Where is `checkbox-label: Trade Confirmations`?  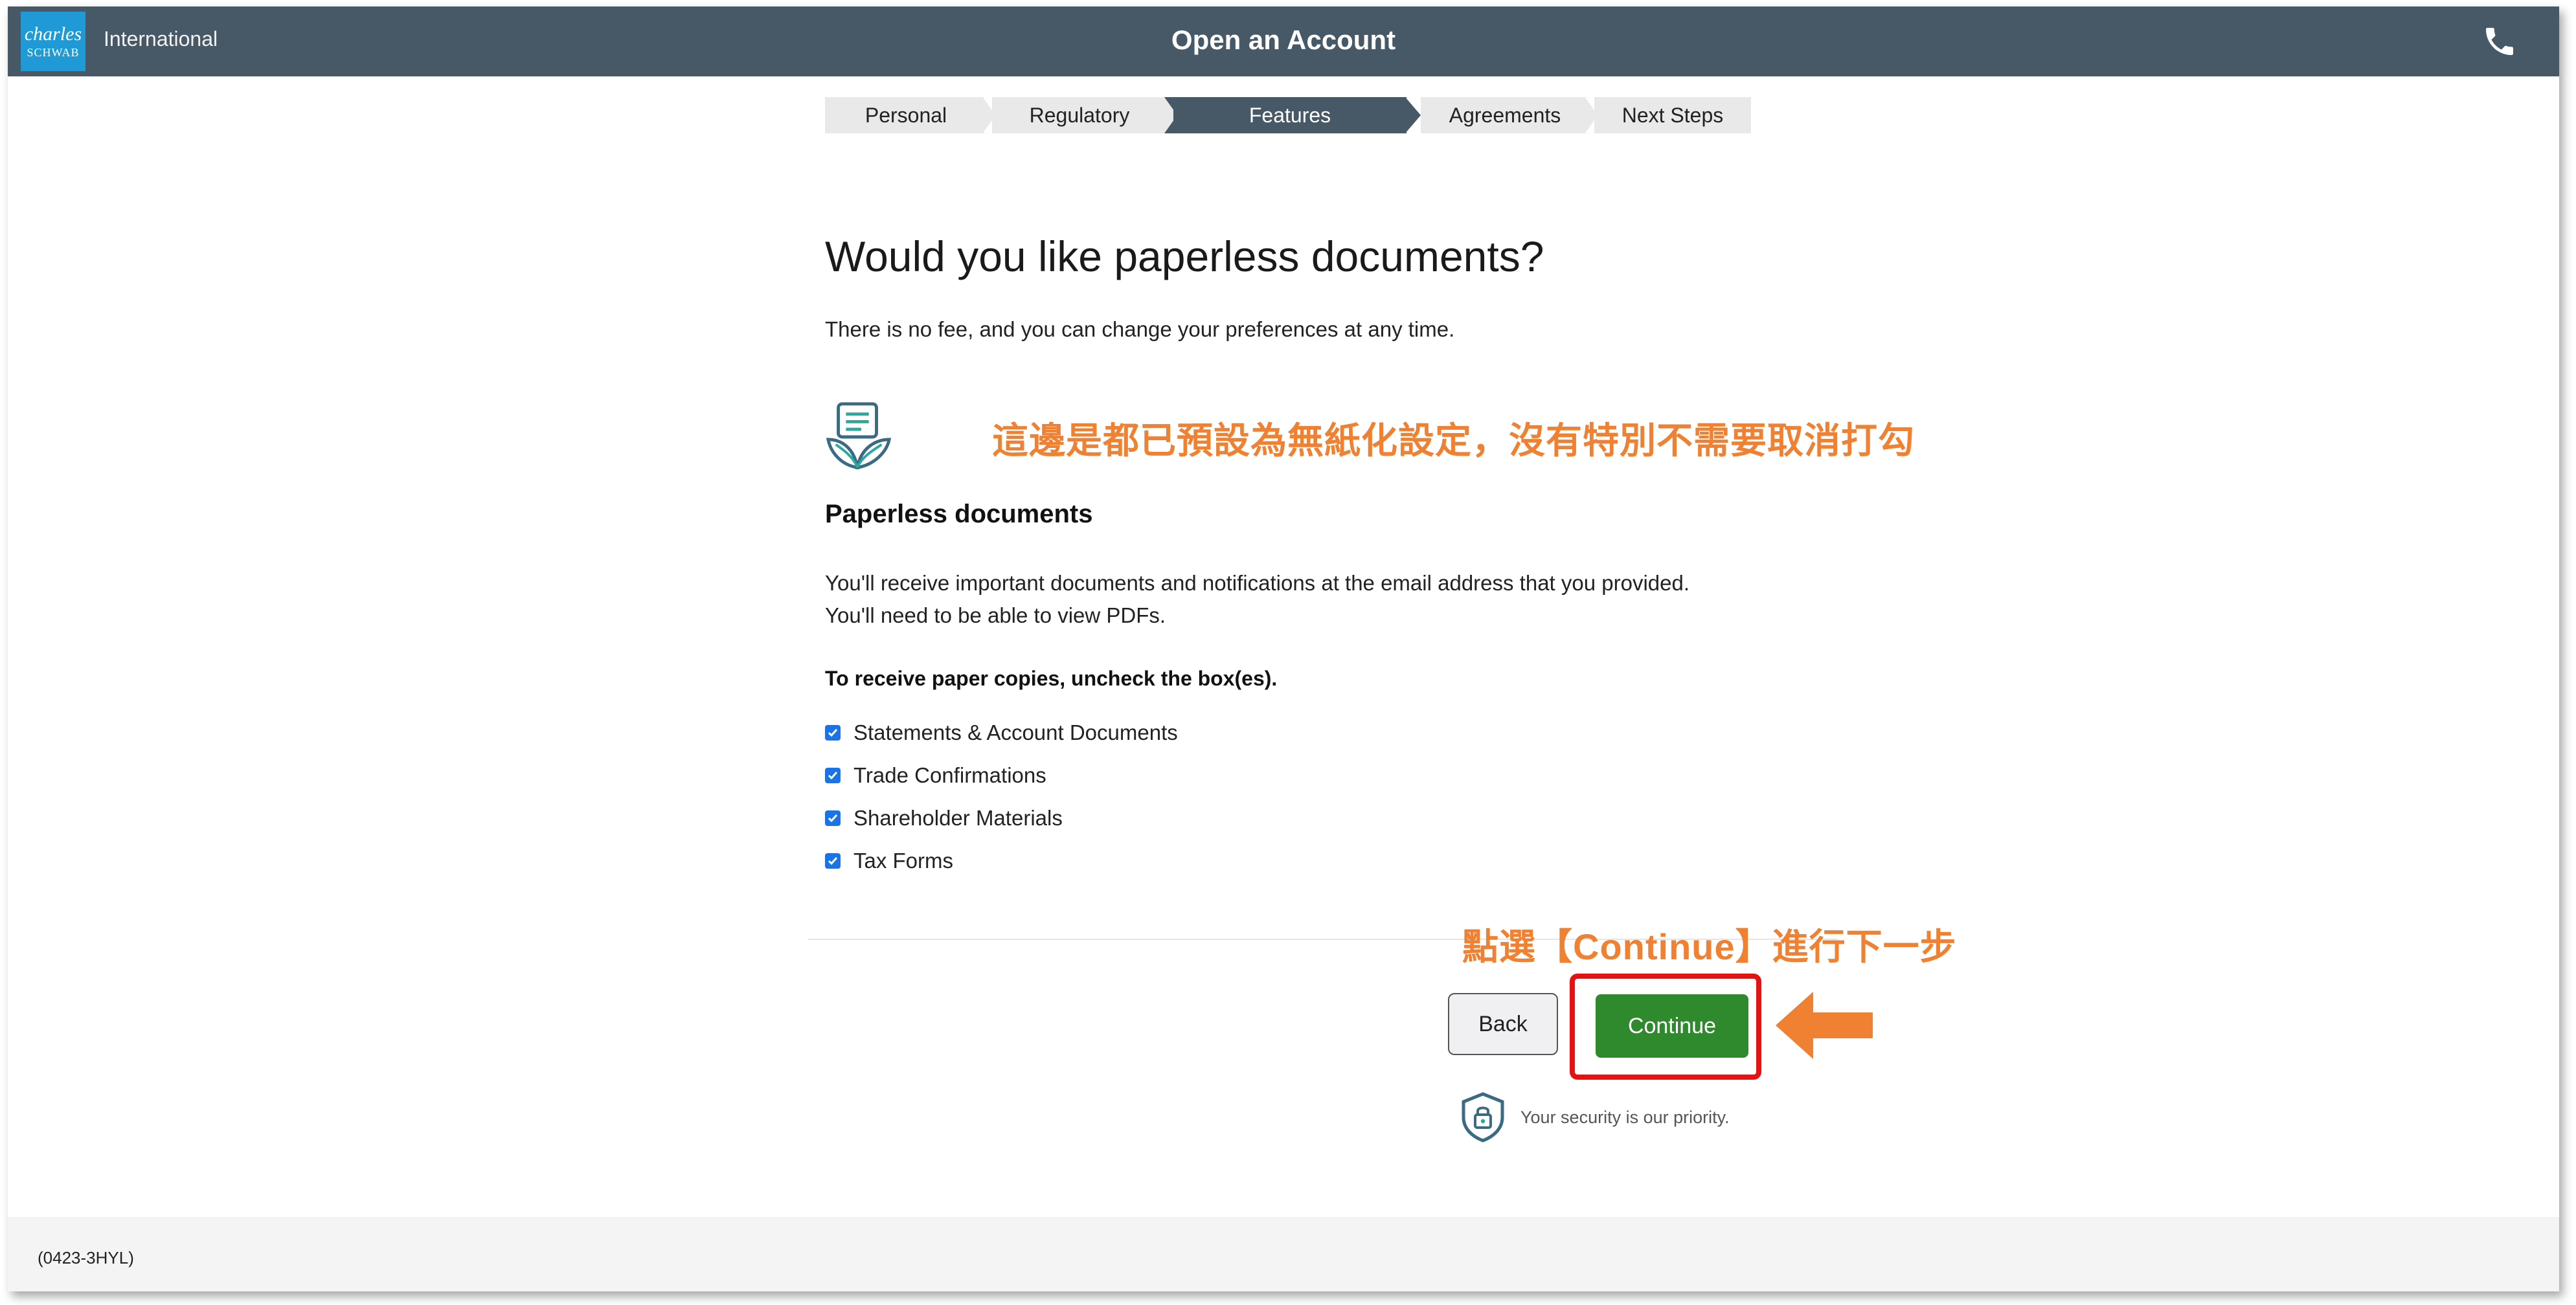 checkbox-label: Trade Confirmations is located at coordinates (949, 775).